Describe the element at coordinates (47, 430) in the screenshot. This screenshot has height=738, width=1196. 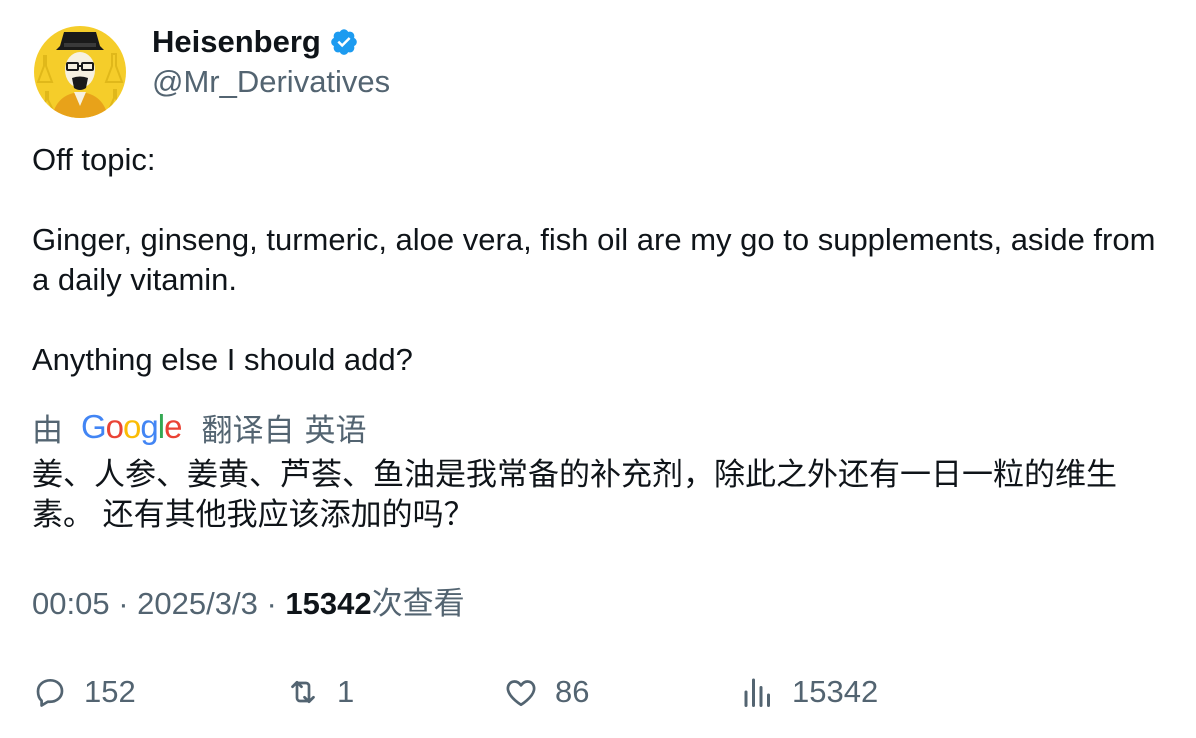
I see `translated-by-label: 由` at that location.